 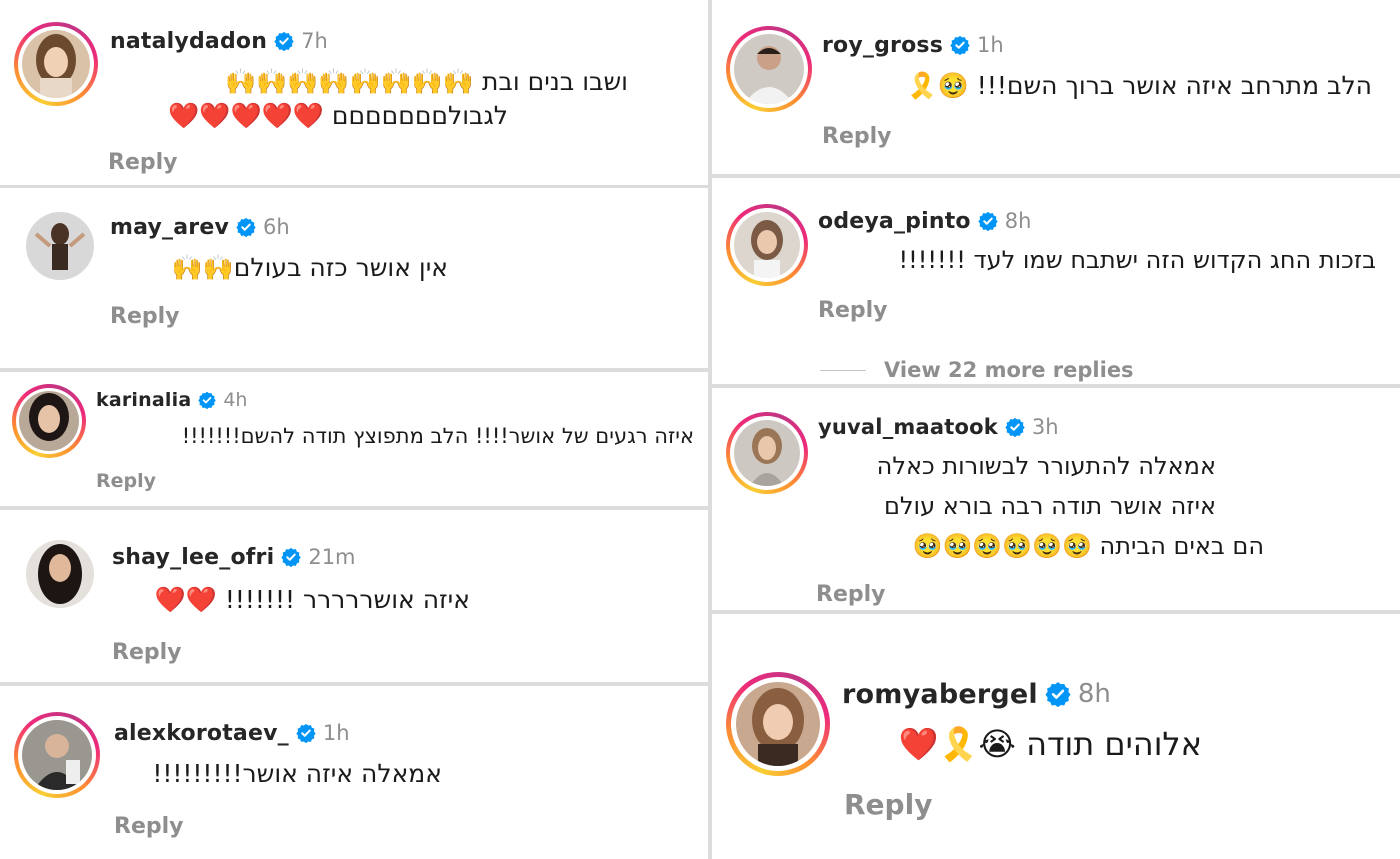 I want to click on avatar-yuval-maatook, so click(x=767, y=453).